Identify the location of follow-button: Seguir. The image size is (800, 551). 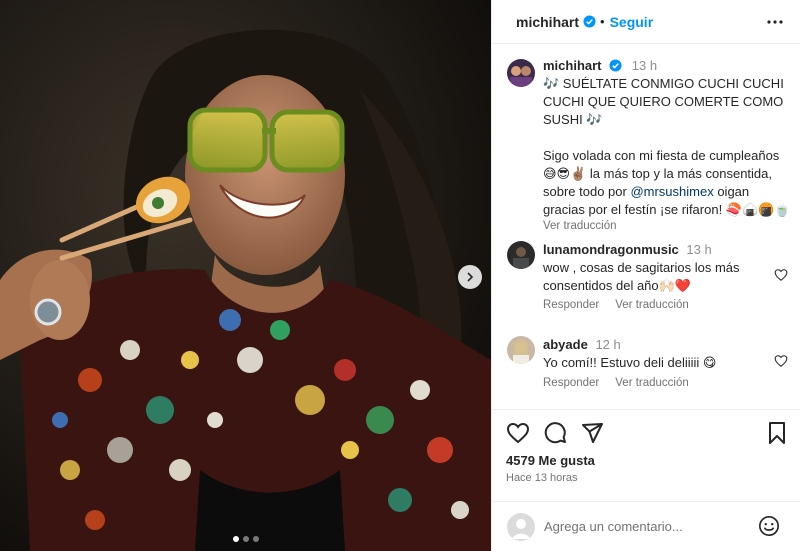
(632, 22).